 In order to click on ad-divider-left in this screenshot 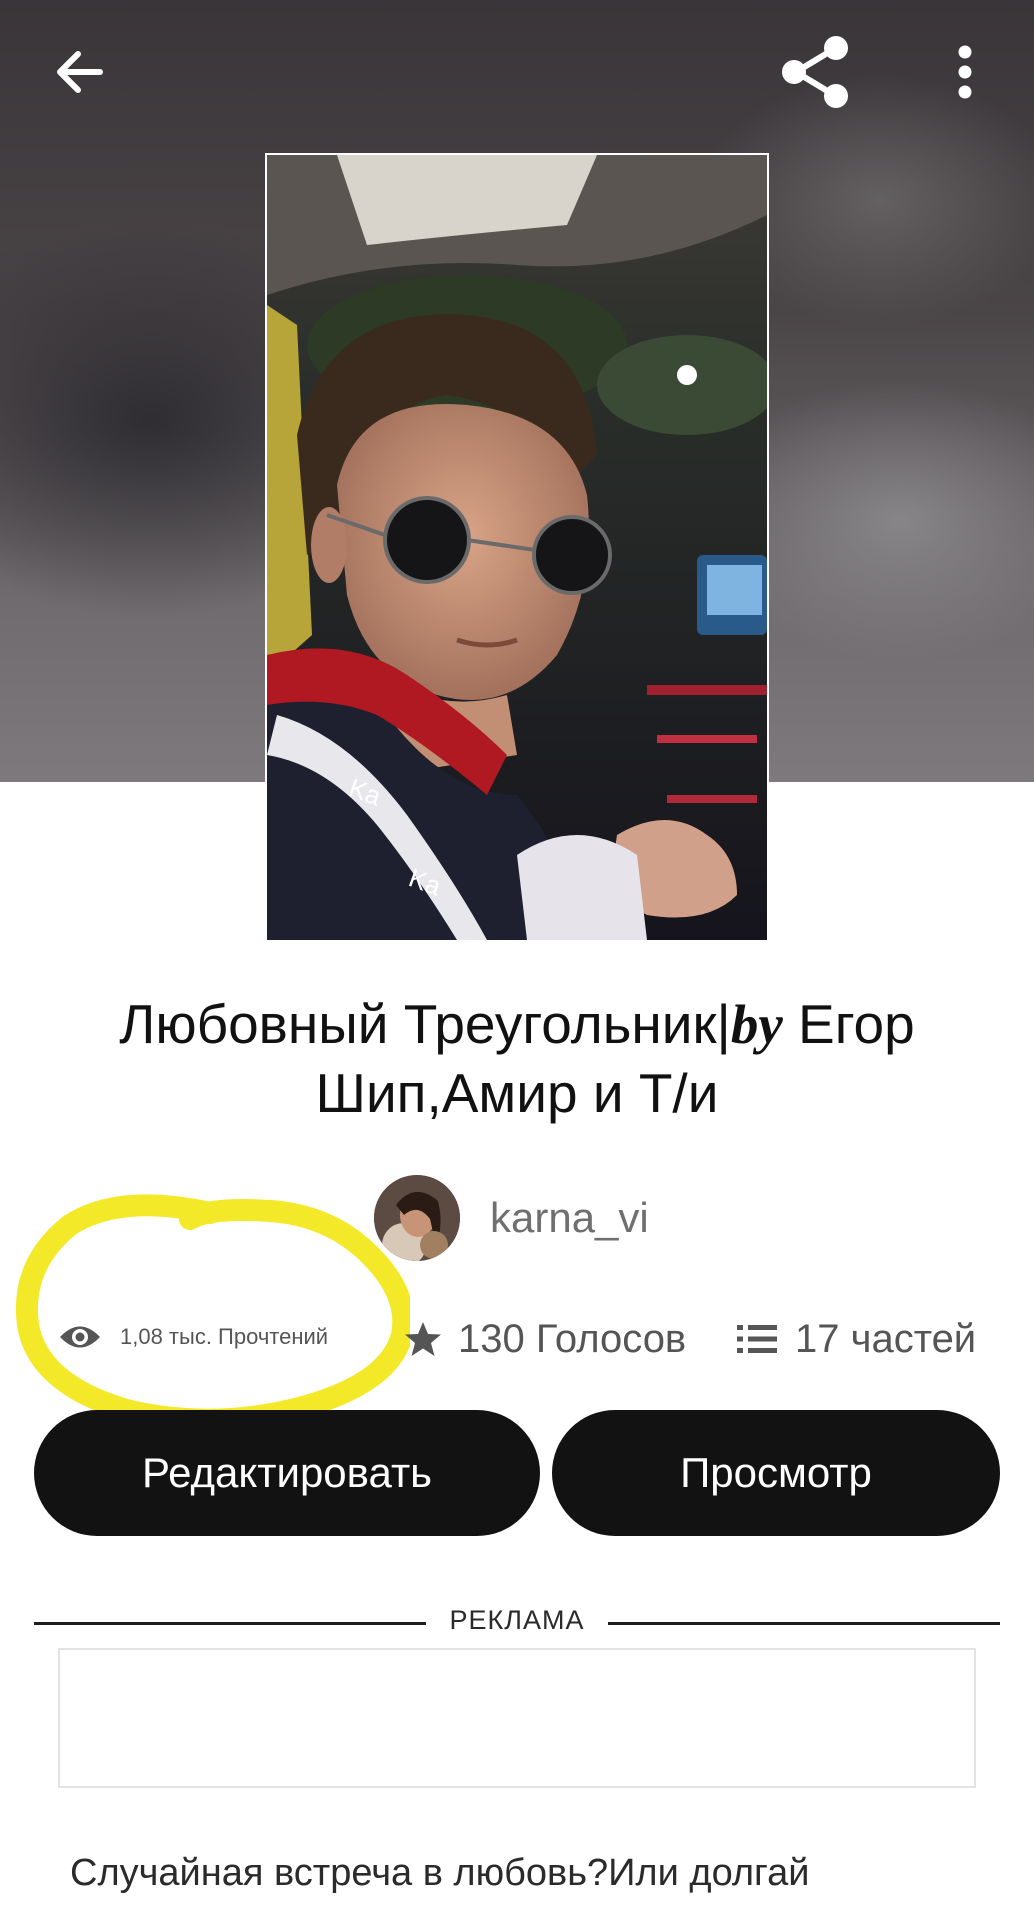, I will do `click(230, 1623)`.